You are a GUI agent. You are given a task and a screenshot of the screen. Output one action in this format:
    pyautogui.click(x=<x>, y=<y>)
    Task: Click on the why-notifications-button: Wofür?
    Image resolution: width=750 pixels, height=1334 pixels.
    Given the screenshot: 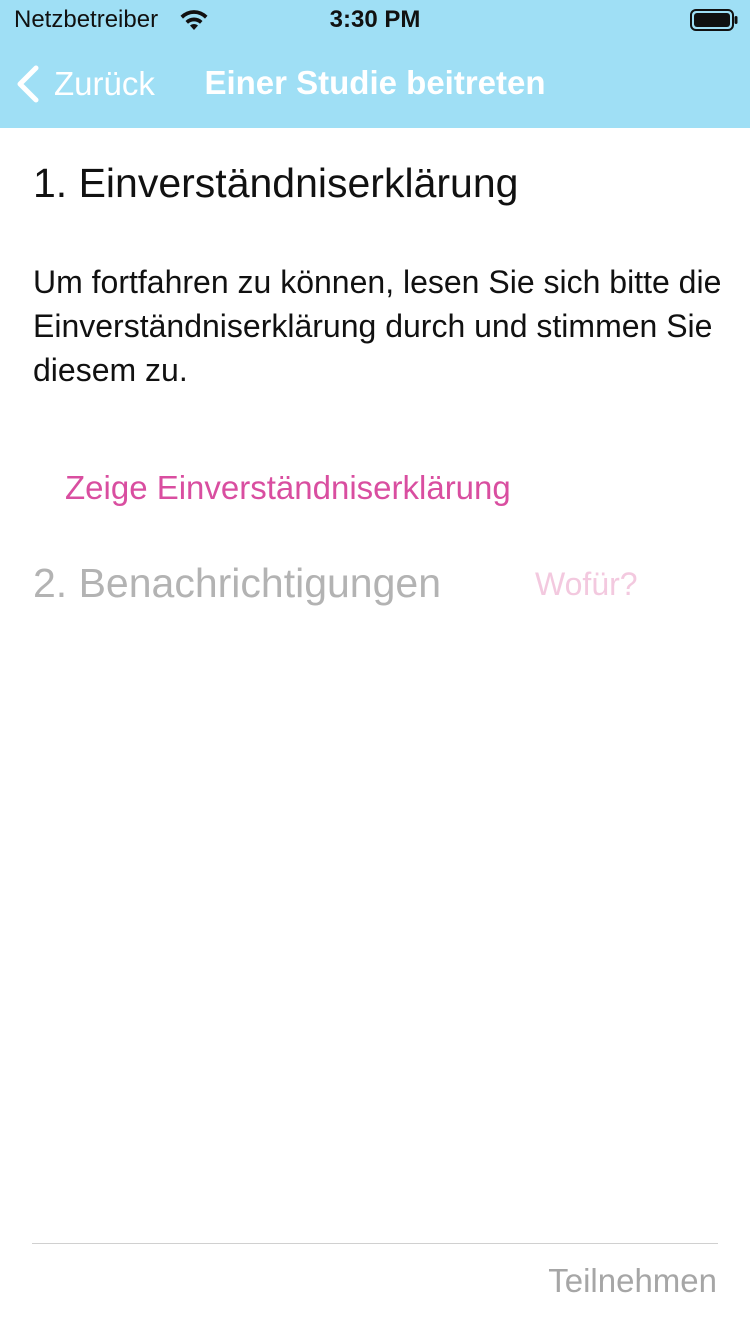 What is the action you would take?
    pyautogui.click(x=586, y=584)
    